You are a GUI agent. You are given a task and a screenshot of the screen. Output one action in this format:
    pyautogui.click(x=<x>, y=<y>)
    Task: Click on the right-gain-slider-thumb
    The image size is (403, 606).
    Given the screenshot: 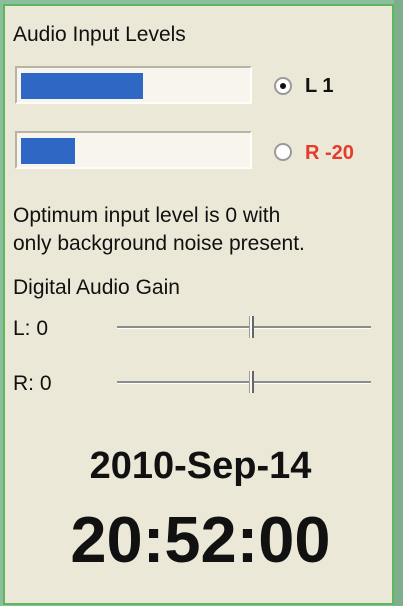 What is the action you would take?
    pyautogui.click(x=251, y=382)
    